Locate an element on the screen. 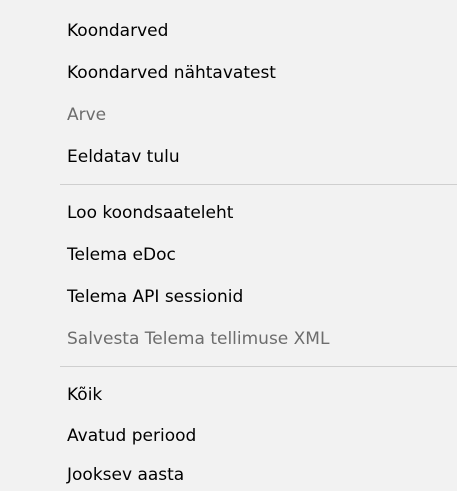 This screenshot has height=491, width=457. menu-item-loo-koondsaateleht: Loo koondsaateleht is located at coordinates (150, 213).